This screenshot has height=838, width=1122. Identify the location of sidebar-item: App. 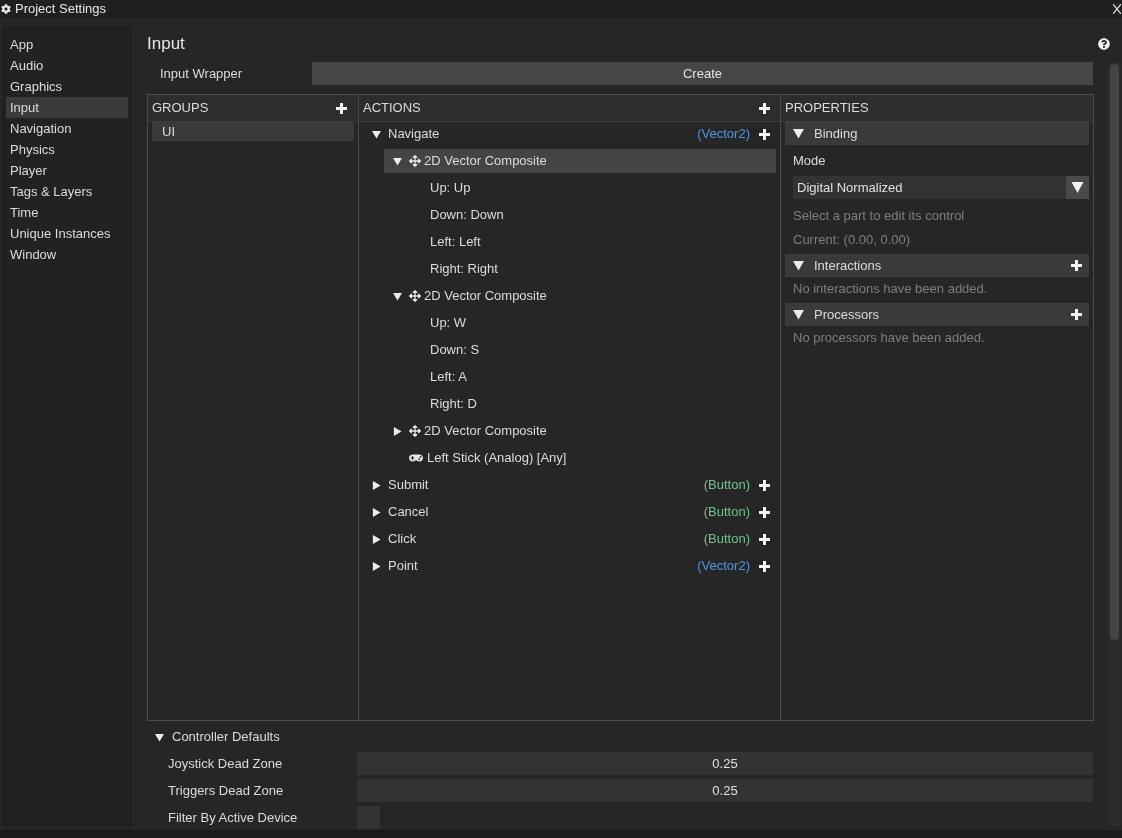
(67, 44).